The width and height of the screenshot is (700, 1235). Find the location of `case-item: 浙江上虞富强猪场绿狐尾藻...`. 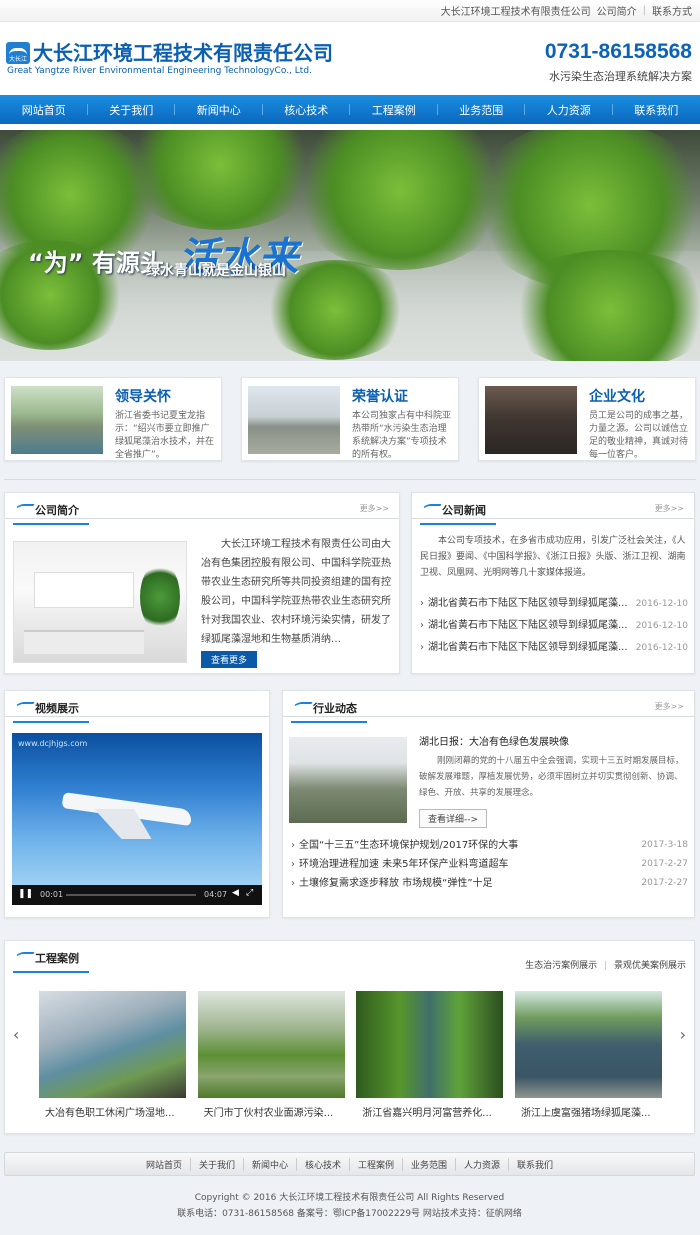

case-item: 浙江上虞富强猪场绿狐尾藻... is located at coordinates (588, 1055).